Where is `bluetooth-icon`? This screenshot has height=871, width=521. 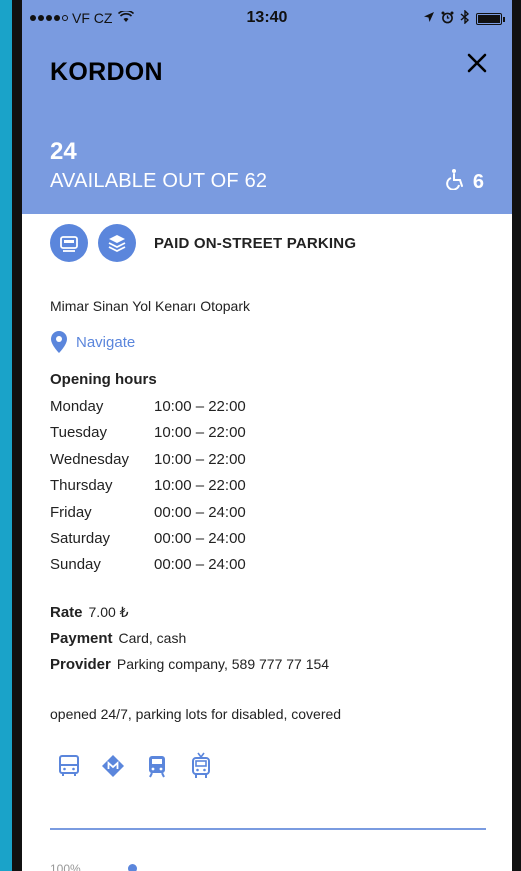
bluetooth-icon is located at coordinates (465, 18).